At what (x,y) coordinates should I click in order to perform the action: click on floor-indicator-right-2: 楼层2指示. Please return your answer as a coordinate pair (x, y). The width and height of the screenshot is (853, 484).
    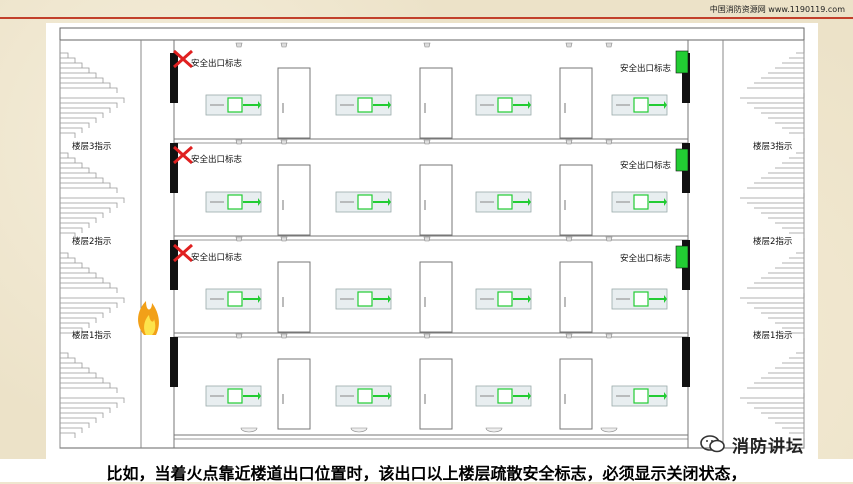
    Looking at the image, I should click on (773, 242).